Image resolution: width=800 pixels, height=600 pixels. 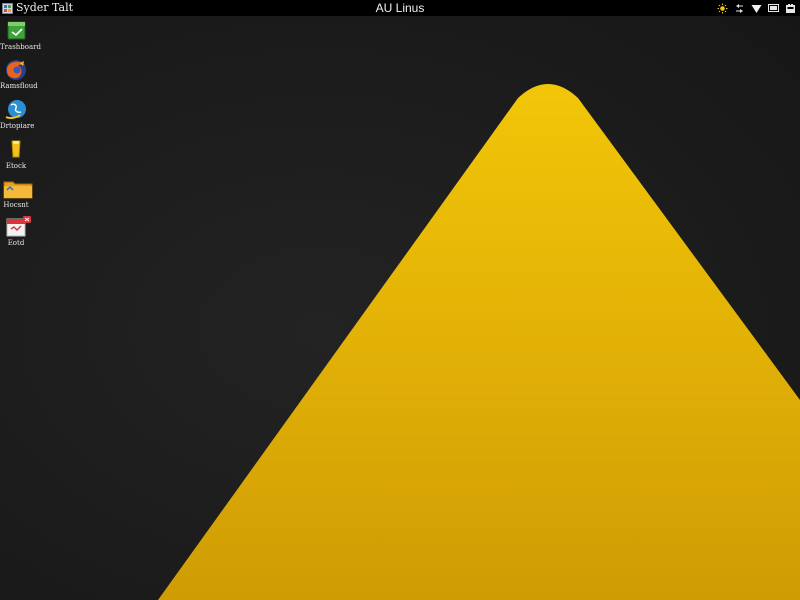 I want to click on desktop-icon-eotd: Eotd, so click(x=16, y=232).